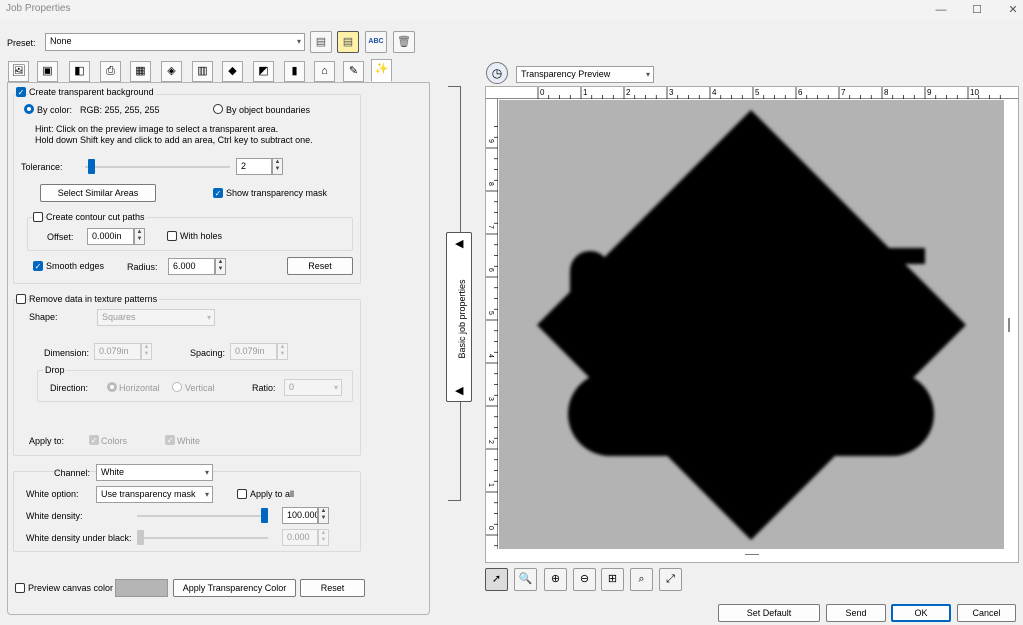 The width and height of the screenshot is (1023, 625). I want to click on tab-cut-icon: ⌂, so click(324, 71).